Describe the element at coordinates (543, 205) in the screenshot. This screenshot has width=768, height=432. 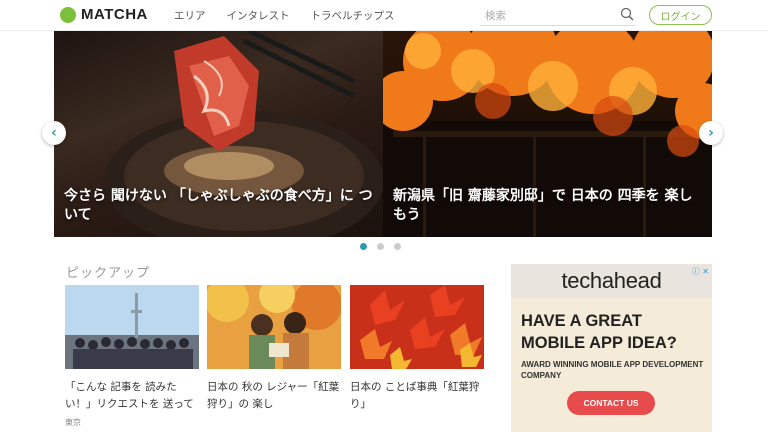
I see `hero-slide-title: 新潟県「旧 齋藤家別邸」で 日本の 四季を 楽しもう` at that location.